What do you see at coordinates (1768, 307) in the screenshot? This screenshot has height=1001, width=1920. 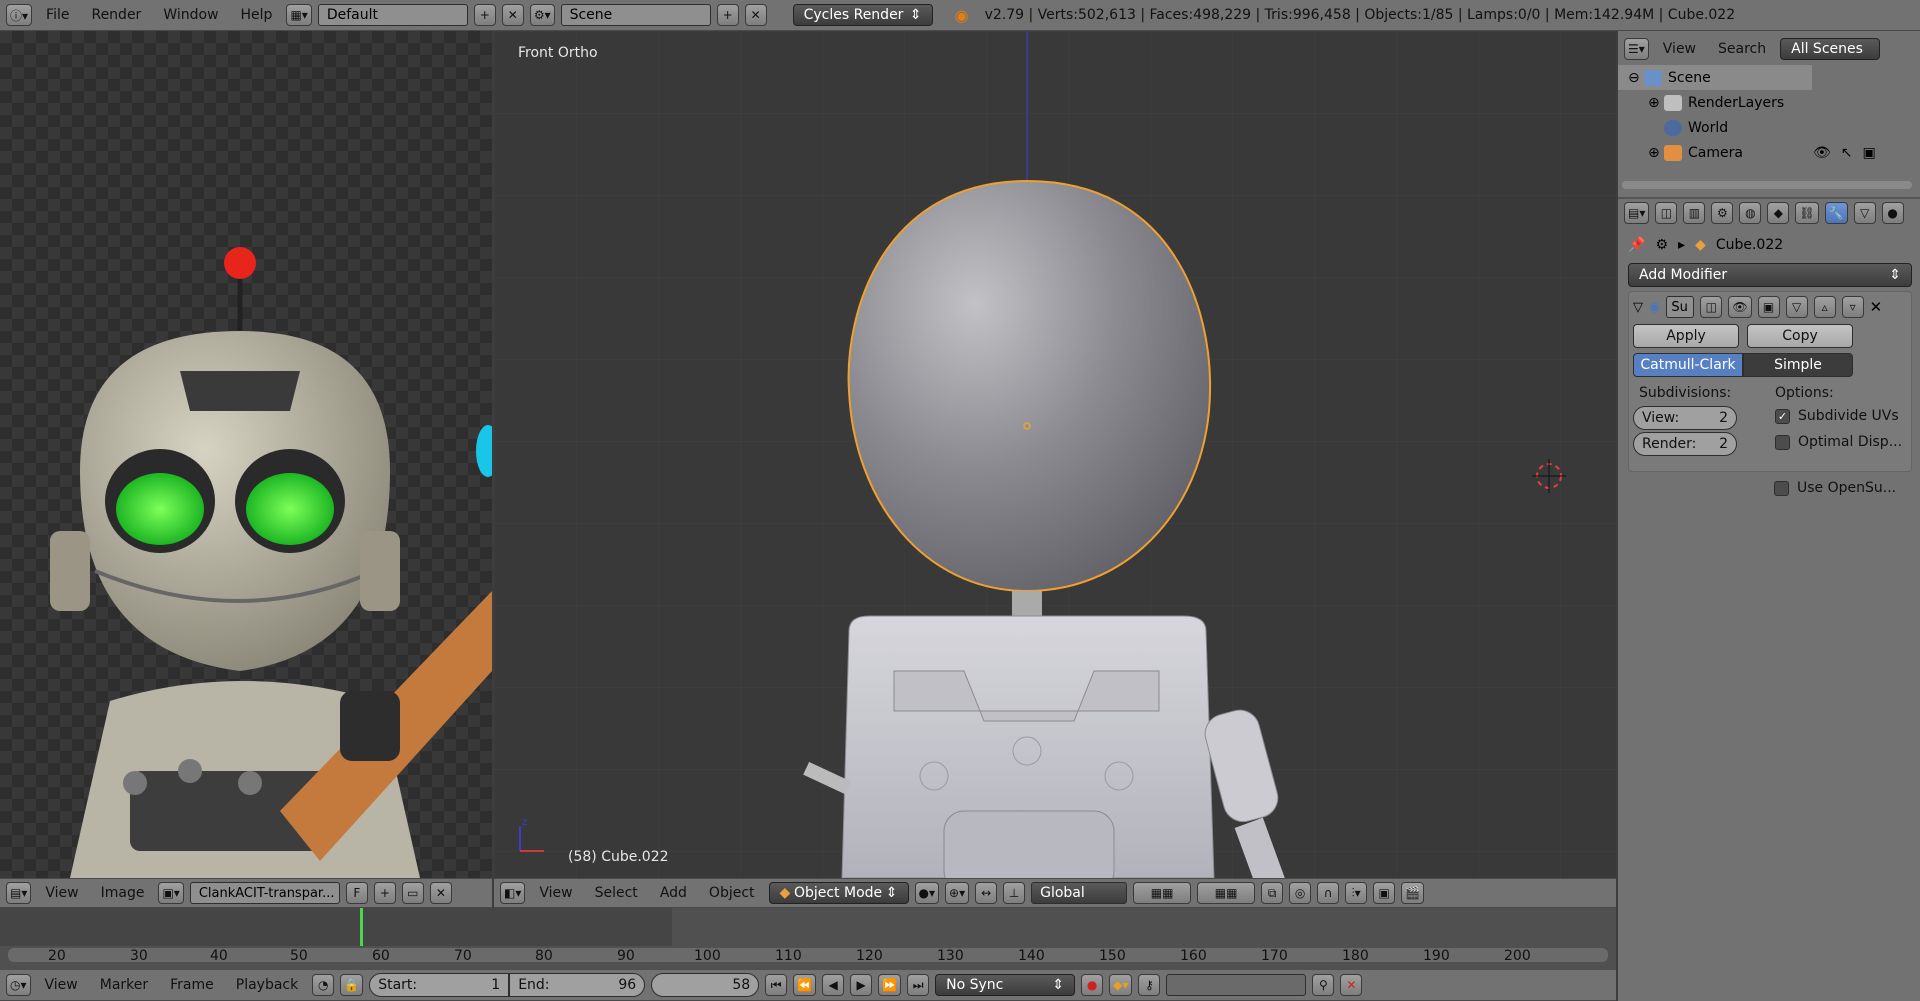 I see `editmode-toggle-icon: ▣` at bounding box center [1768, 307].